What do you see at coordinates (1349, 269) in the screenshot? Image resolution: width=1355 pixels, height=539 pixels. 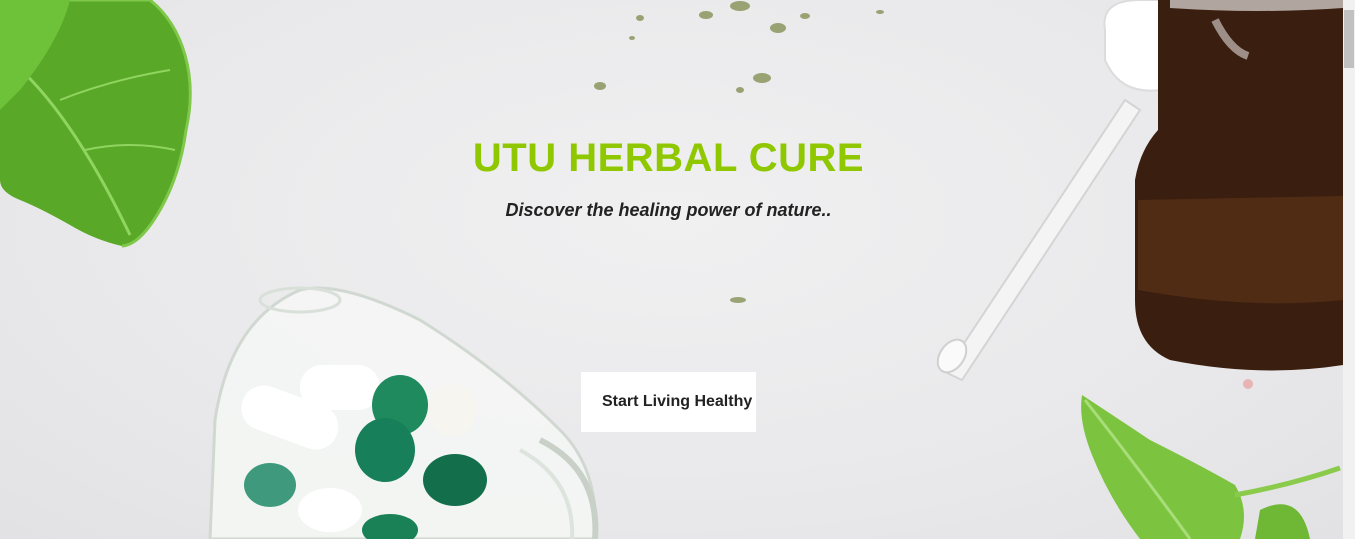 I see `page-scrollbar` at bounding box center [1349, 269].